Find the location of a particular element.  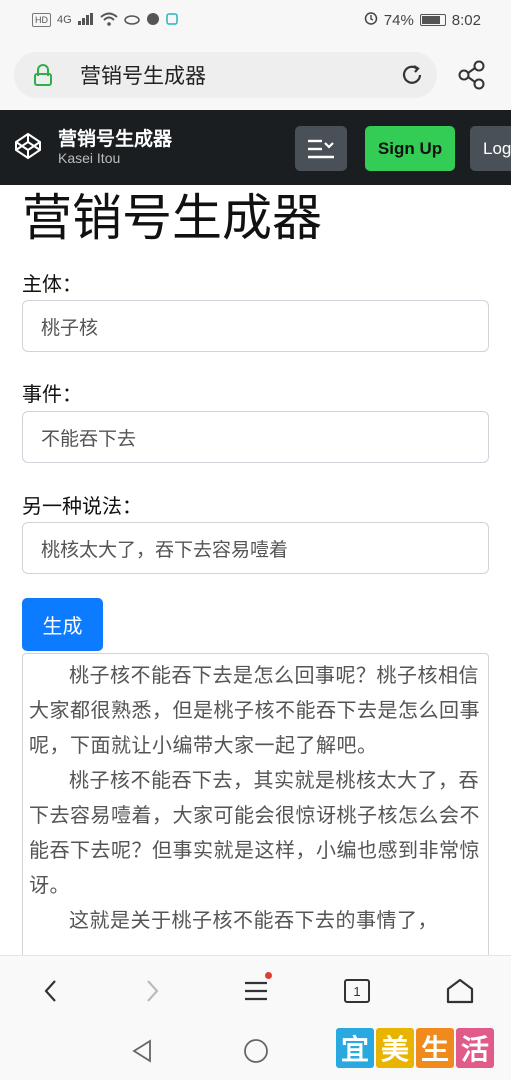

page-title: 营销号生成器 is located at coordinates (172, 218).